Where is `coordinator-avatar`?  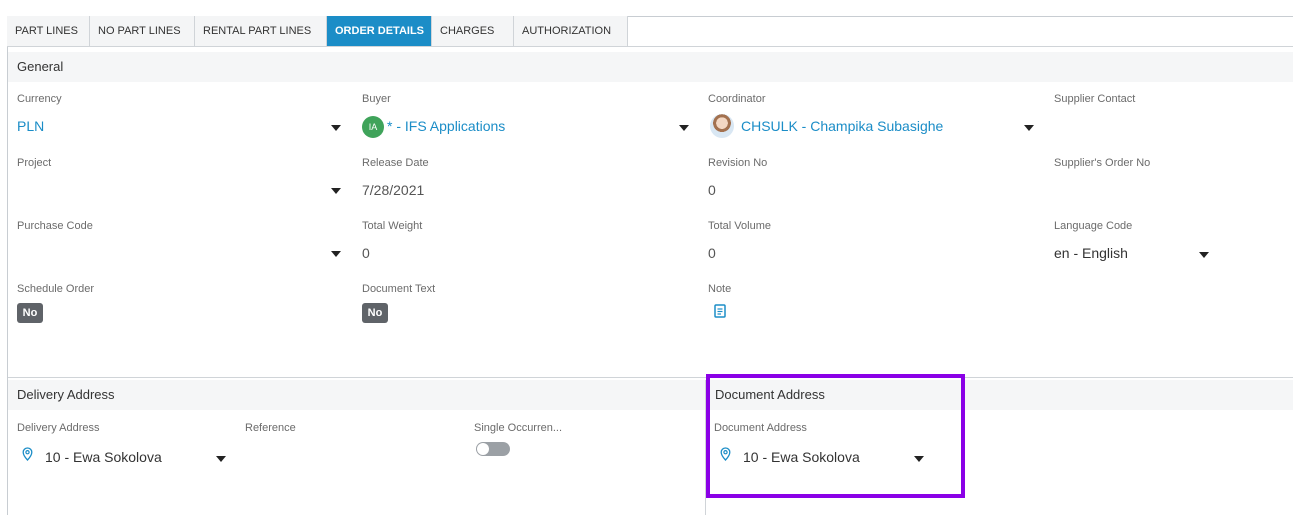
coordinator-avatar is located at coordinates (722, 126).